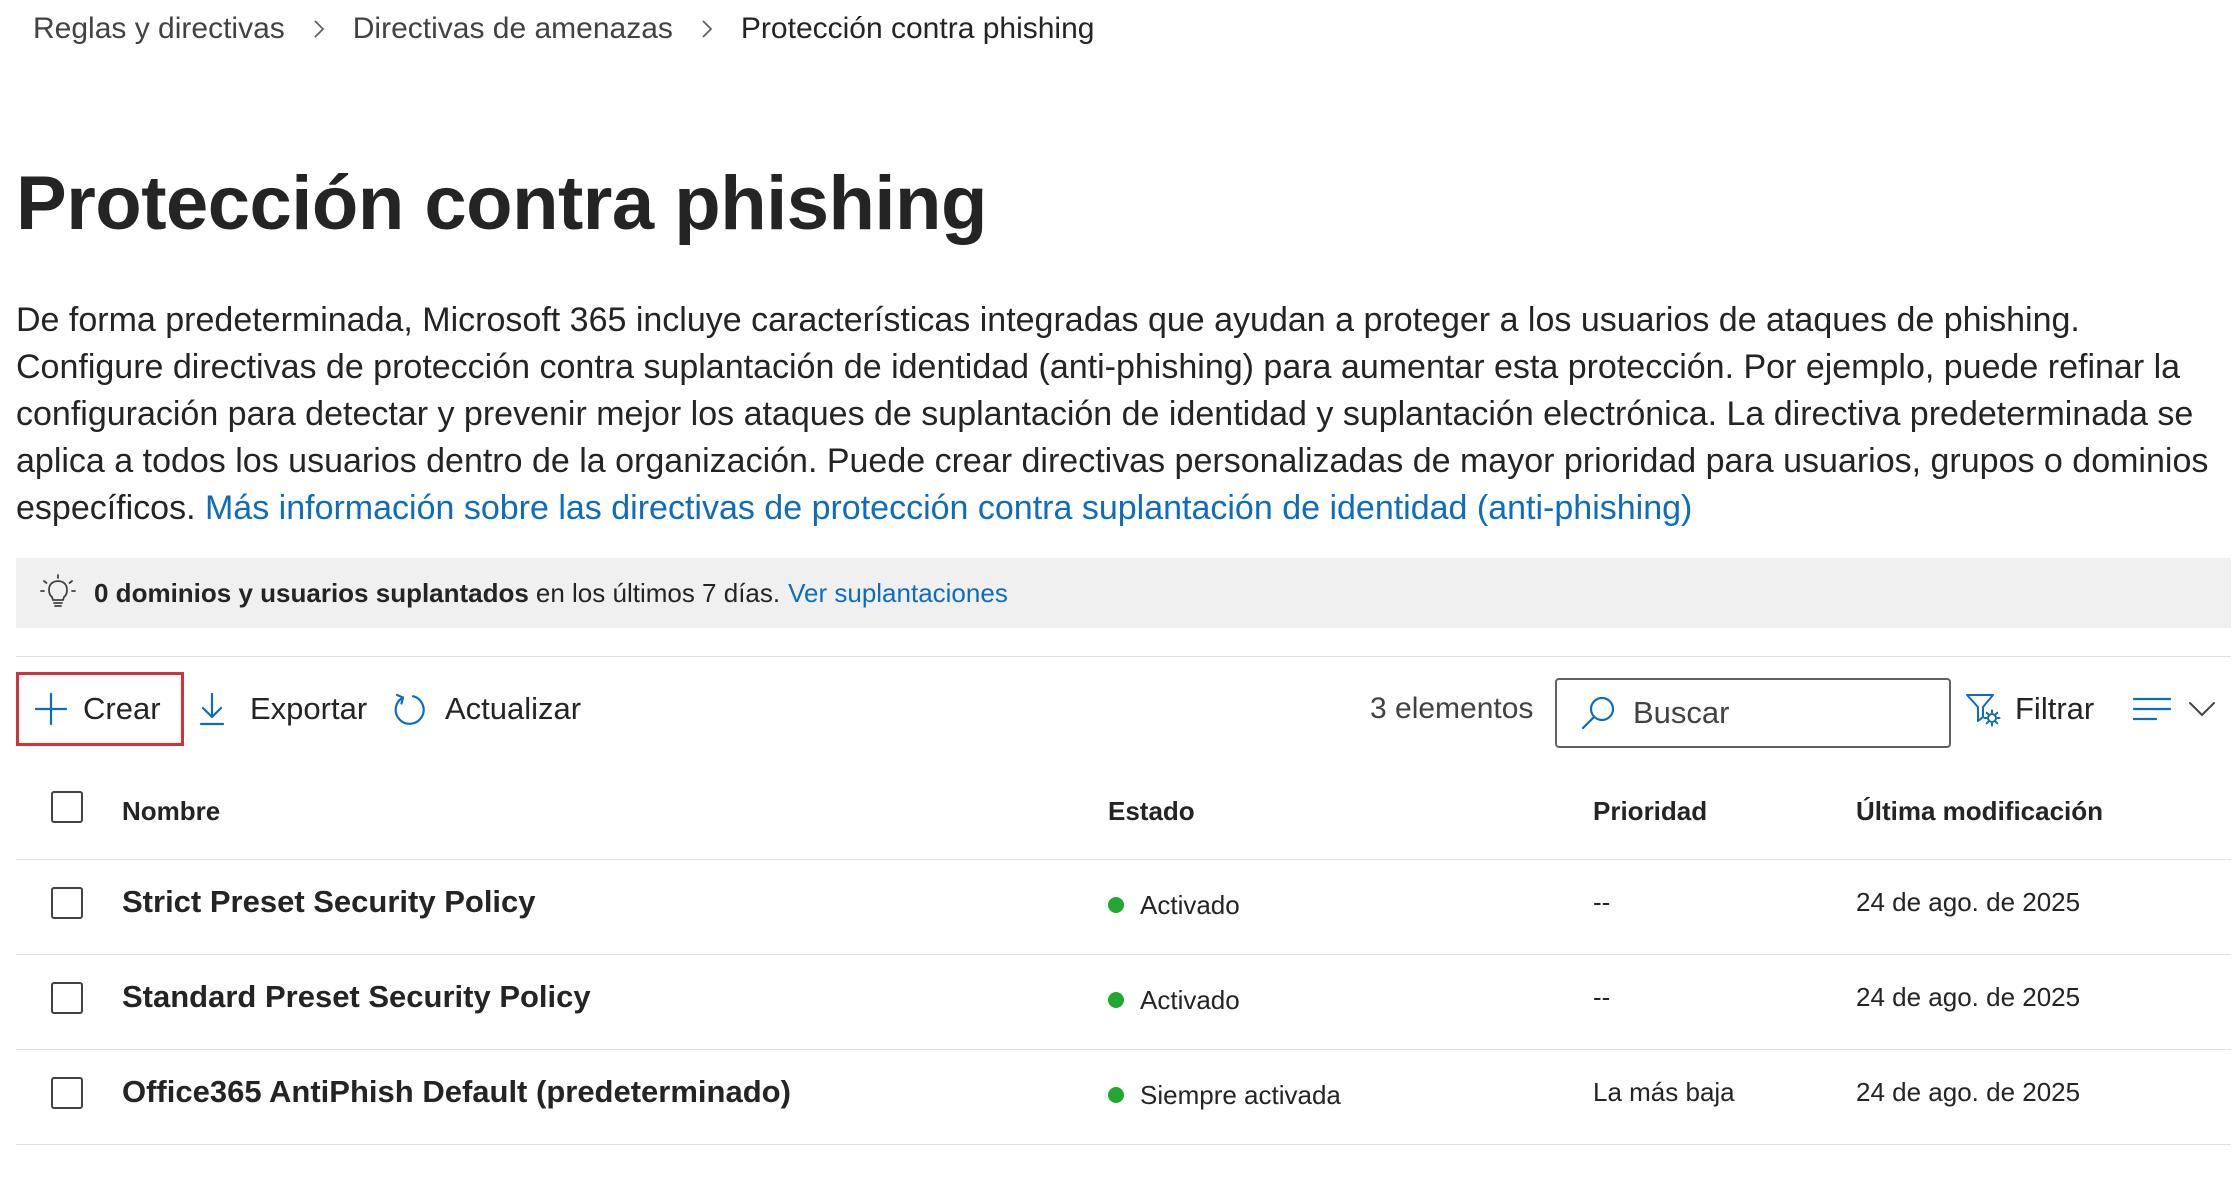 This screenshot has width=2238, height=1186. Describe the element at coordinates (1783, 713) in the screenshot. I see `search-input` at that location.